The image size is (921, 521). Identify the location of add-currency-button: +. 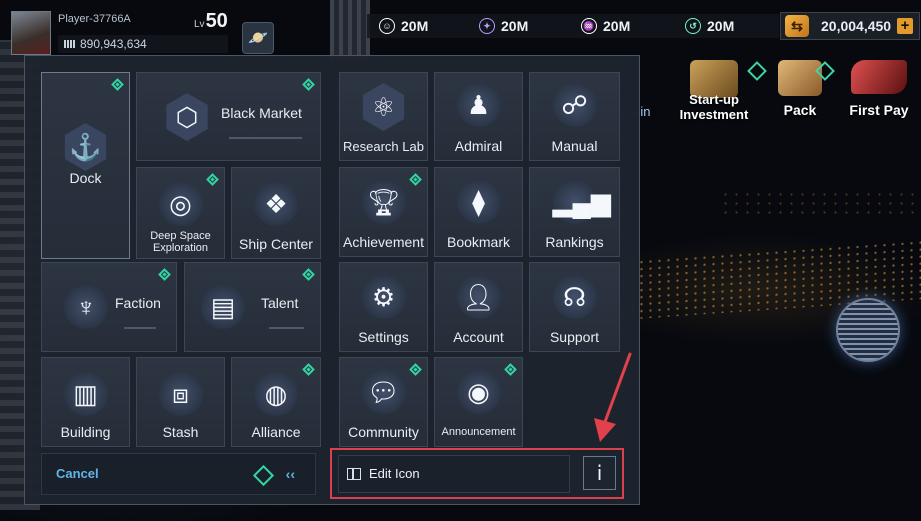
(905, 26).